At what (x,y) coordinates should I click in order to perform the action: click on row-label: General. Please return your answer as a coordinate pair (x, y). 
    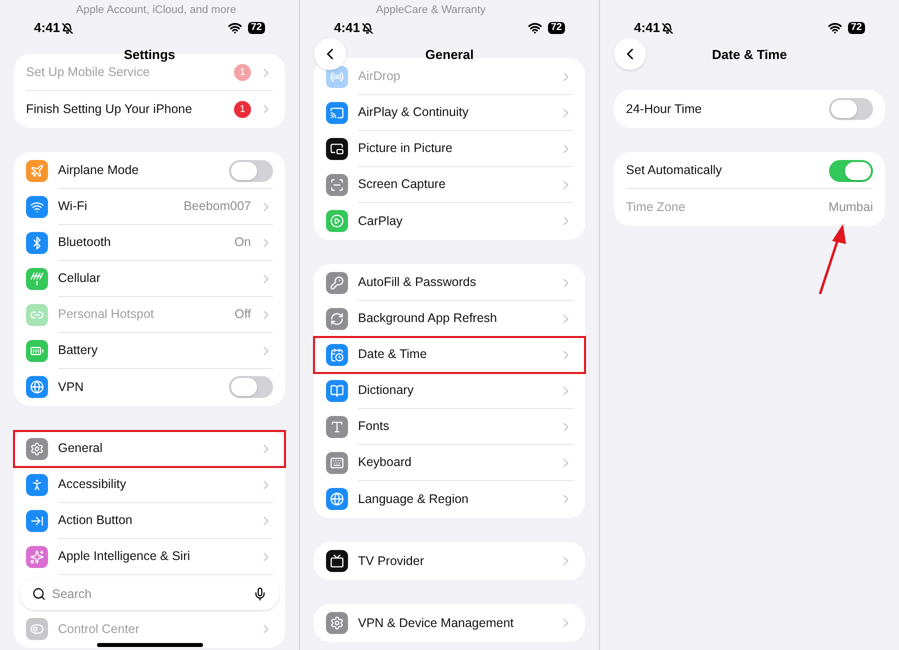
    Looking at the image, I should click on (81, 449).